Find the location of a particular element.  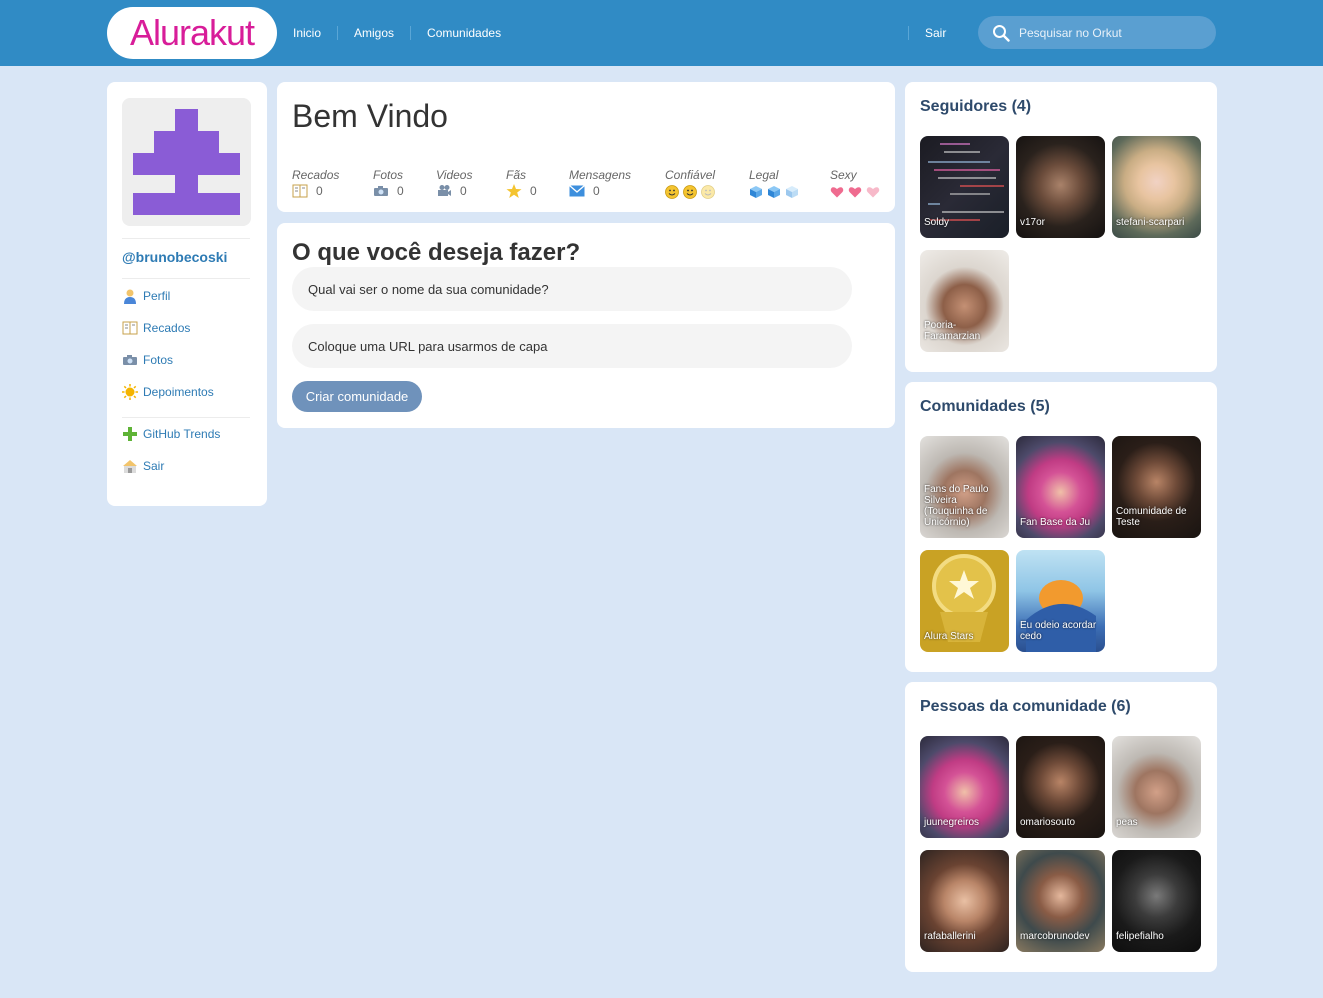

community-name: Eu odeio acordar cedo is located at coordinates (1058, 631).